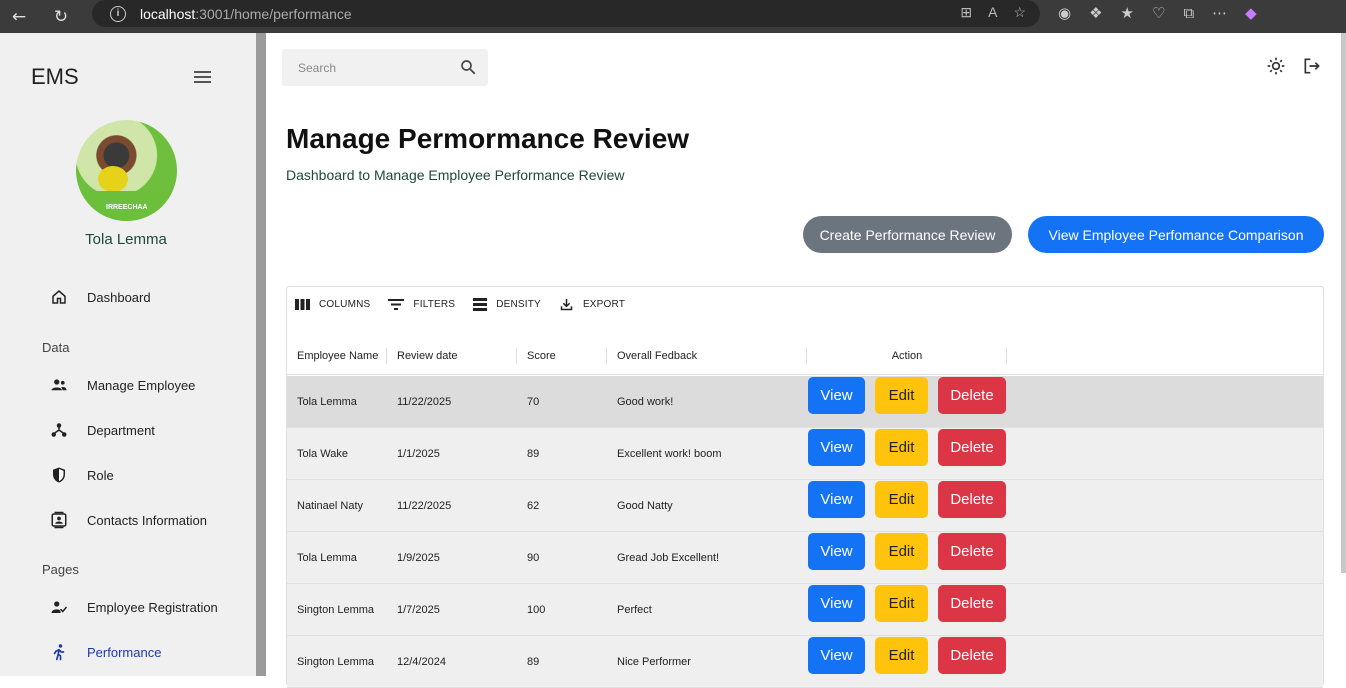  What do you see at coordinates (396, 304) in the screenshot?
I see `filter-icon` at bounding box center [396, 304].